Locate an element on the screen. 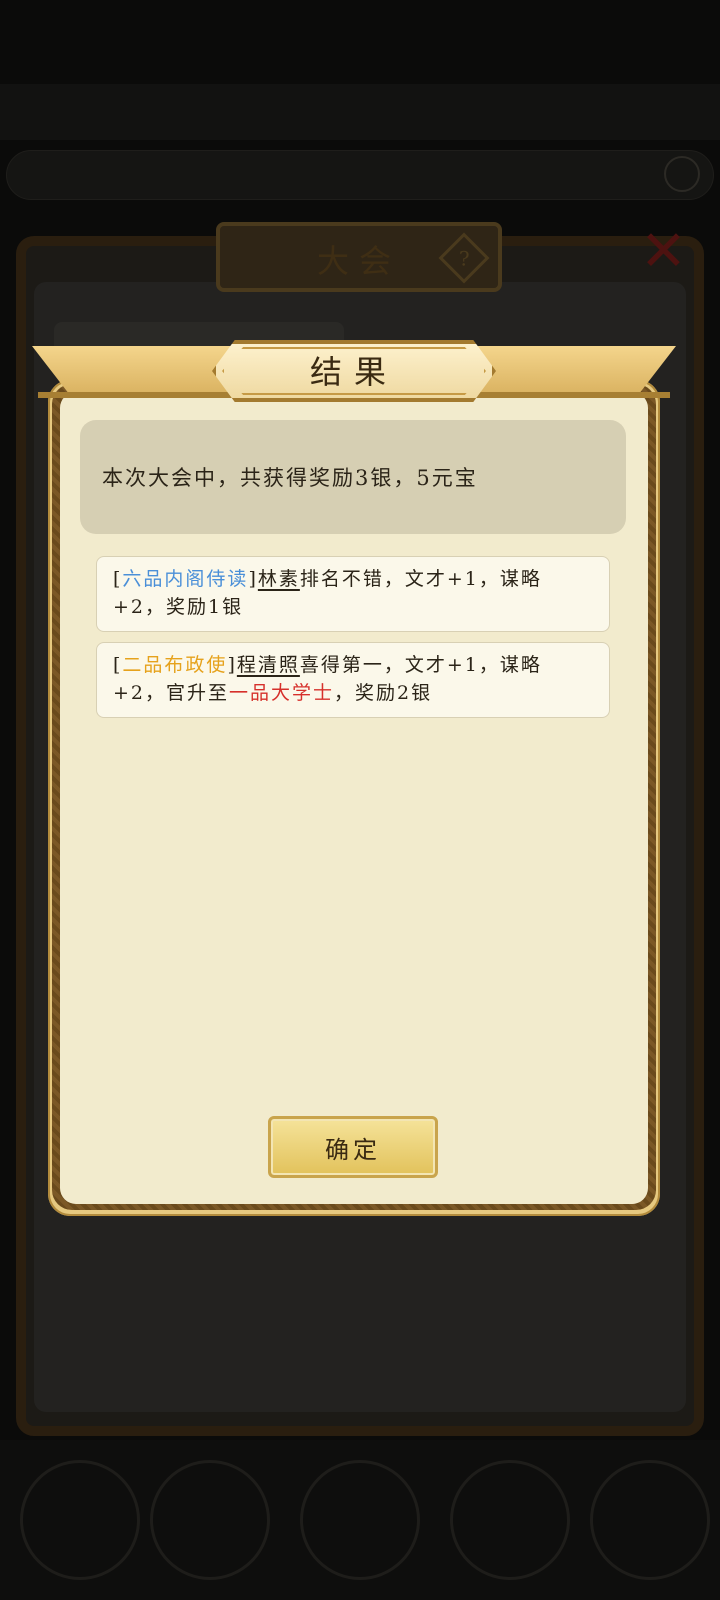 Image resolution: width=720 pixels, height=1600 pixels. record-line: +2，奖励1银 is located at coordinates (354, 607).